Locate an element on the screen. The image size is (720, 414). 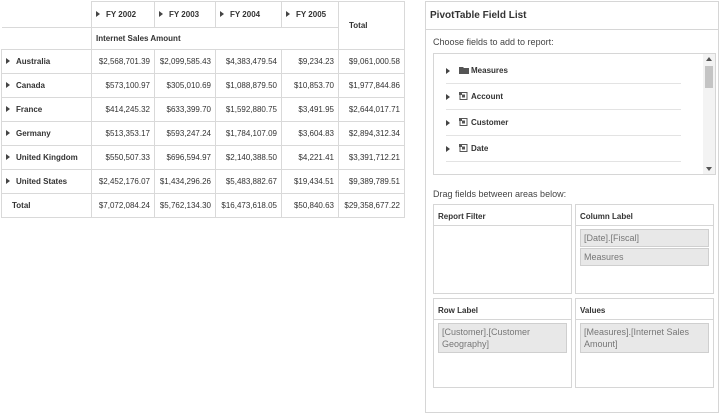
column-header-label: Total is located at coordinates (358, 25).